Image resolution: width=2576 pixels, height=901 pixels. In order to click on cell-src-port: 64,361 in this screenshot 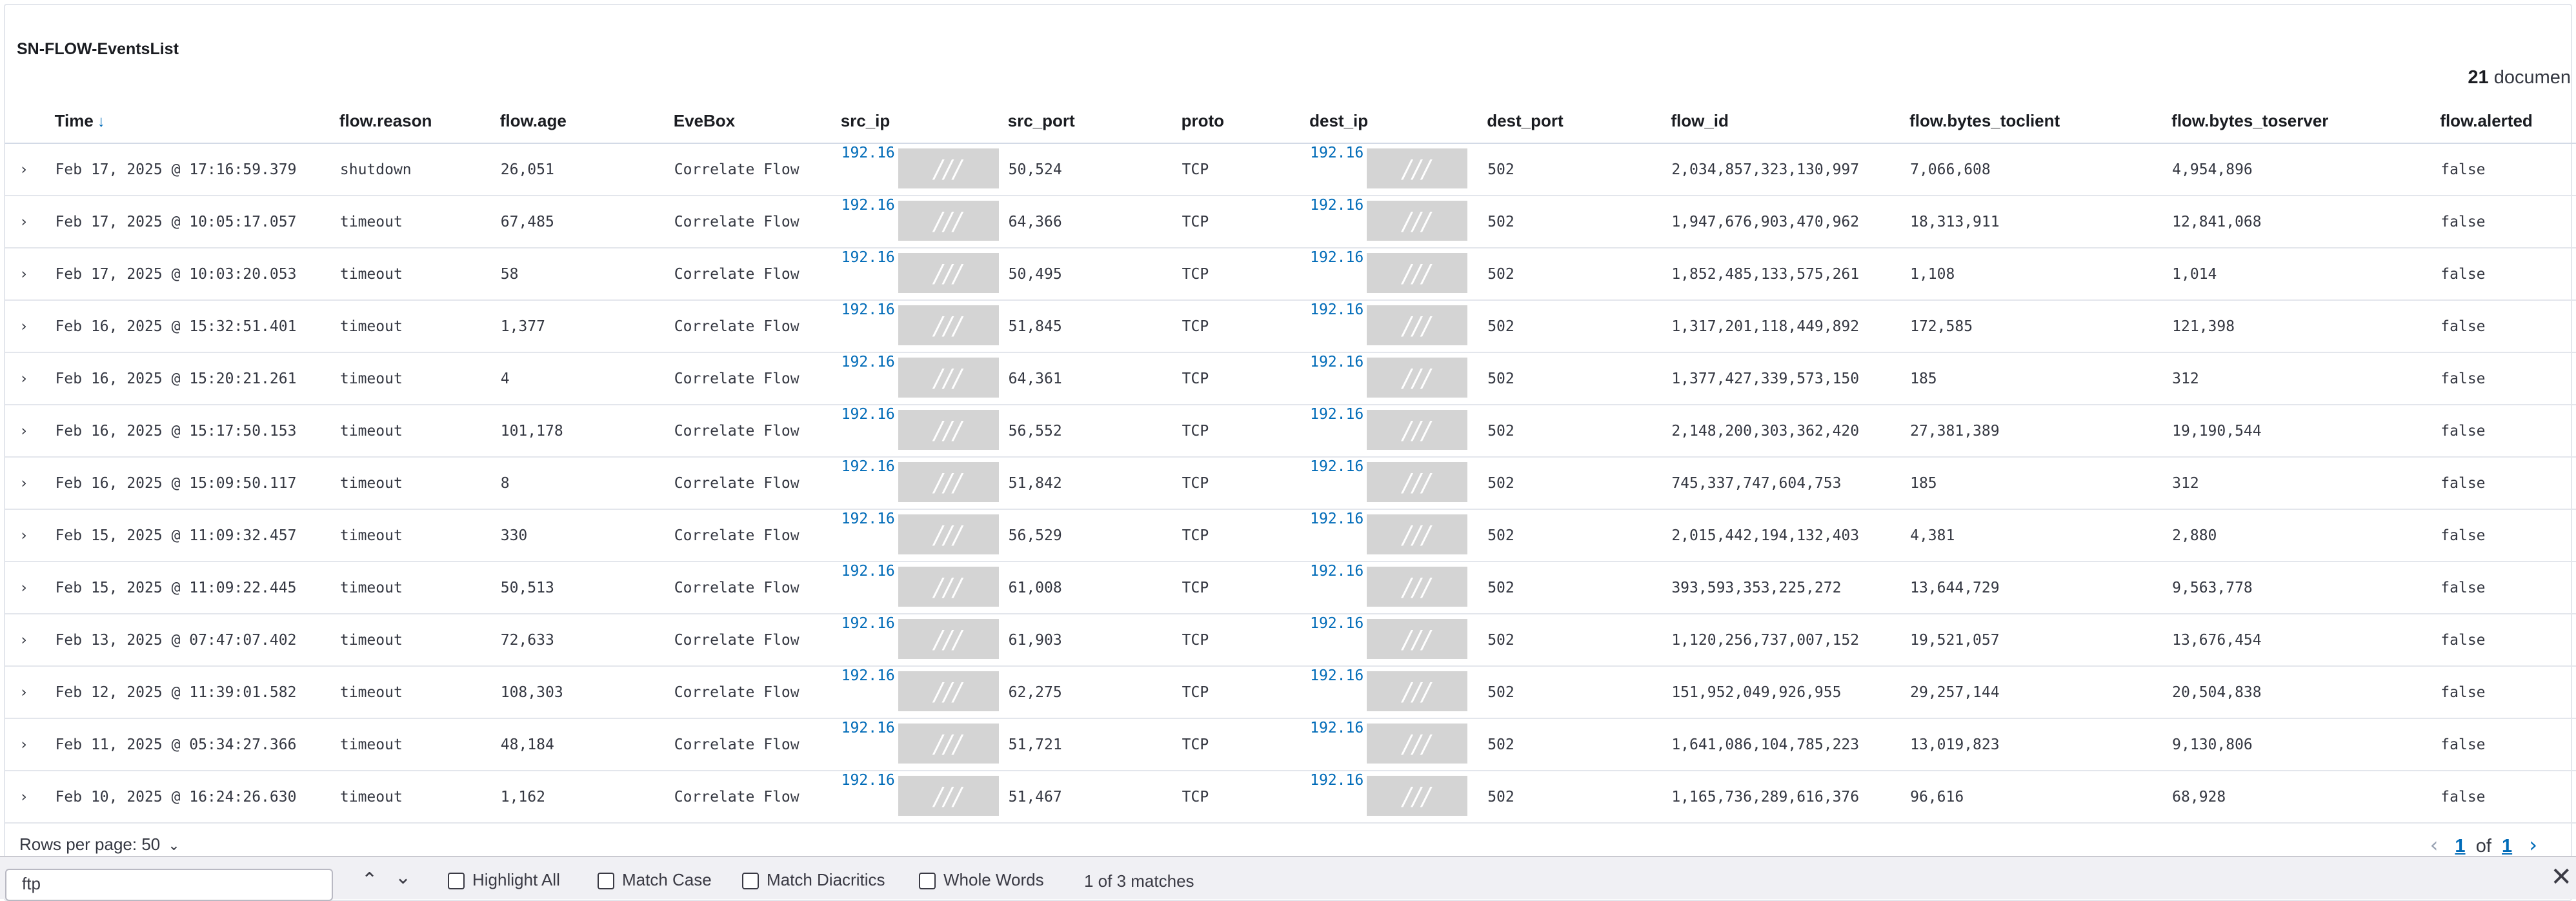, I will do `click(1094, 378)`.